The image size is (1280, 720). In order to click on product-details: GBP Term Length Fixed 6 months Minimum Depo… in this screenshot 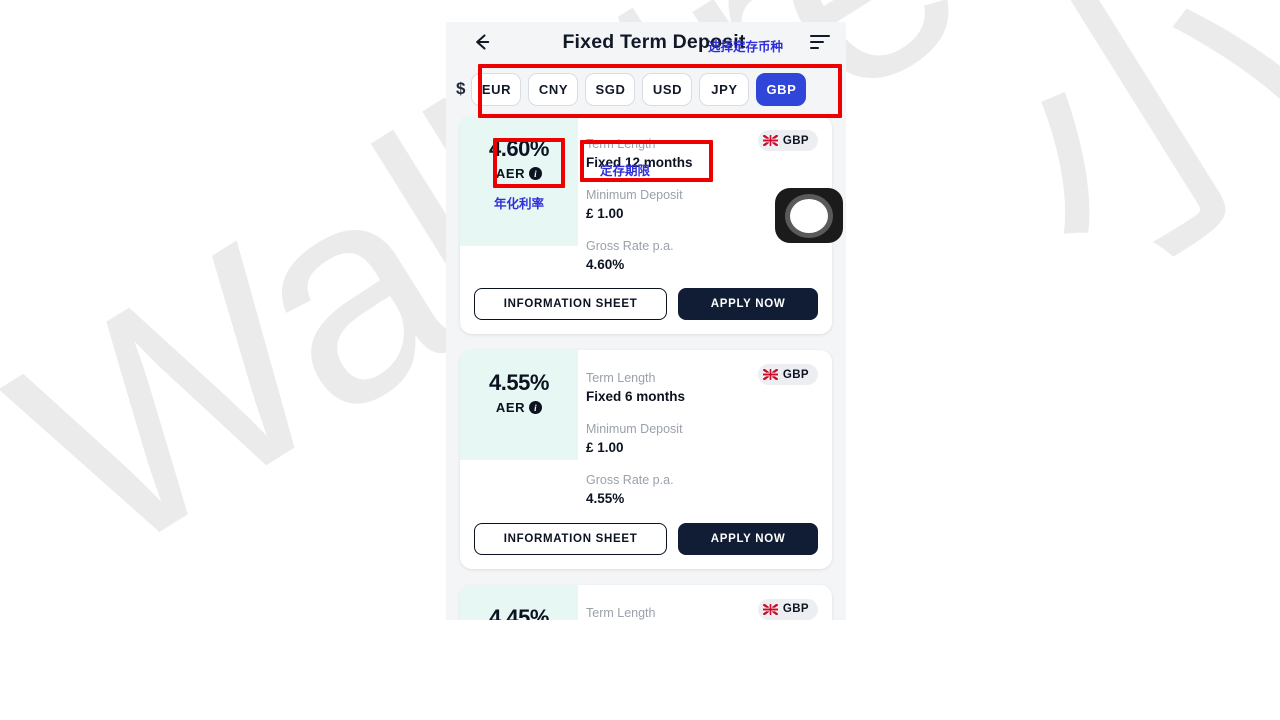, I will do `click(705, 429)`.